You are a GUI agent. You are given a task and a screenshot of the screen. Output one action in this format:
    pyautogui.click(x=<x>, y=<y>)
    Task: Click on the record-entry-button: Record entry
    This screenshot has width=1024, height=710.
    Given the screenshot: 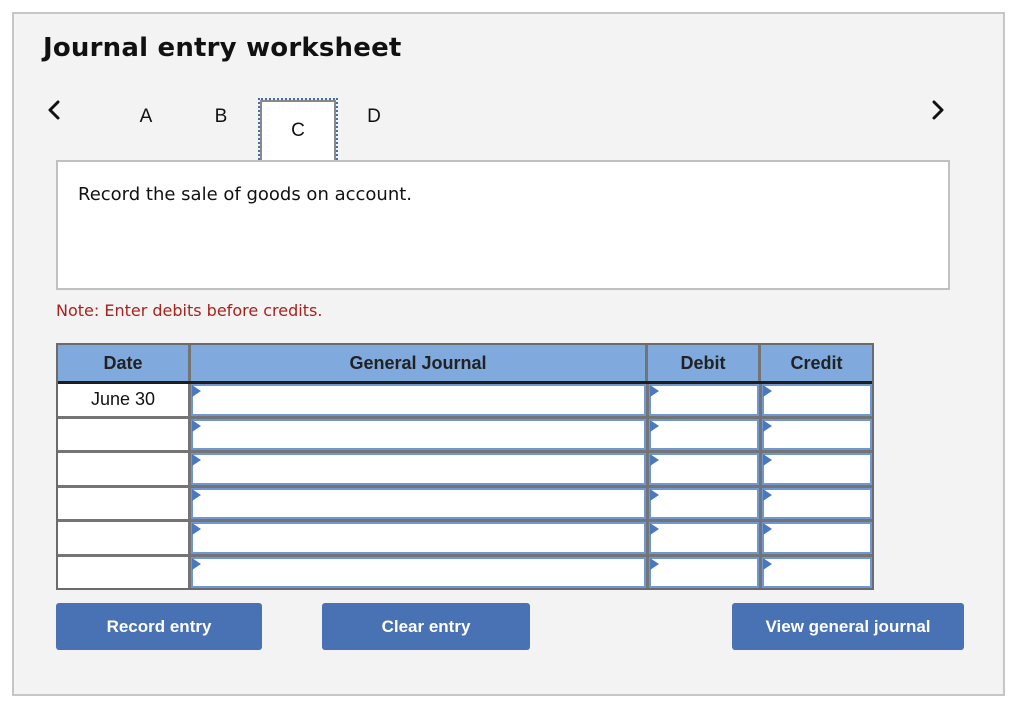 What is the action you would take?
    pyautogui.click(x=159, y=626)
    